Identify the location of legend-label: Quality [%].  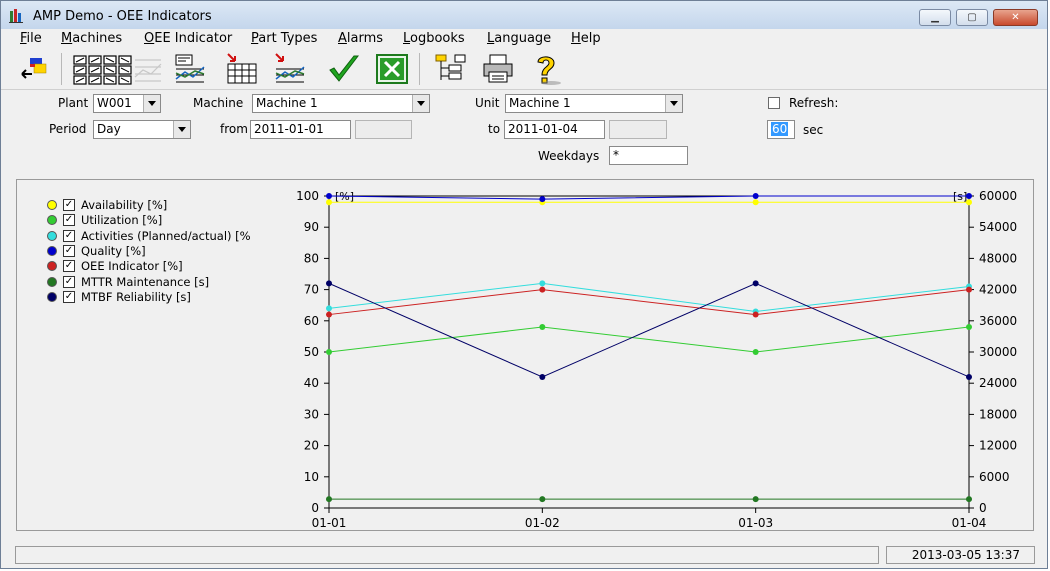
(113, 250).